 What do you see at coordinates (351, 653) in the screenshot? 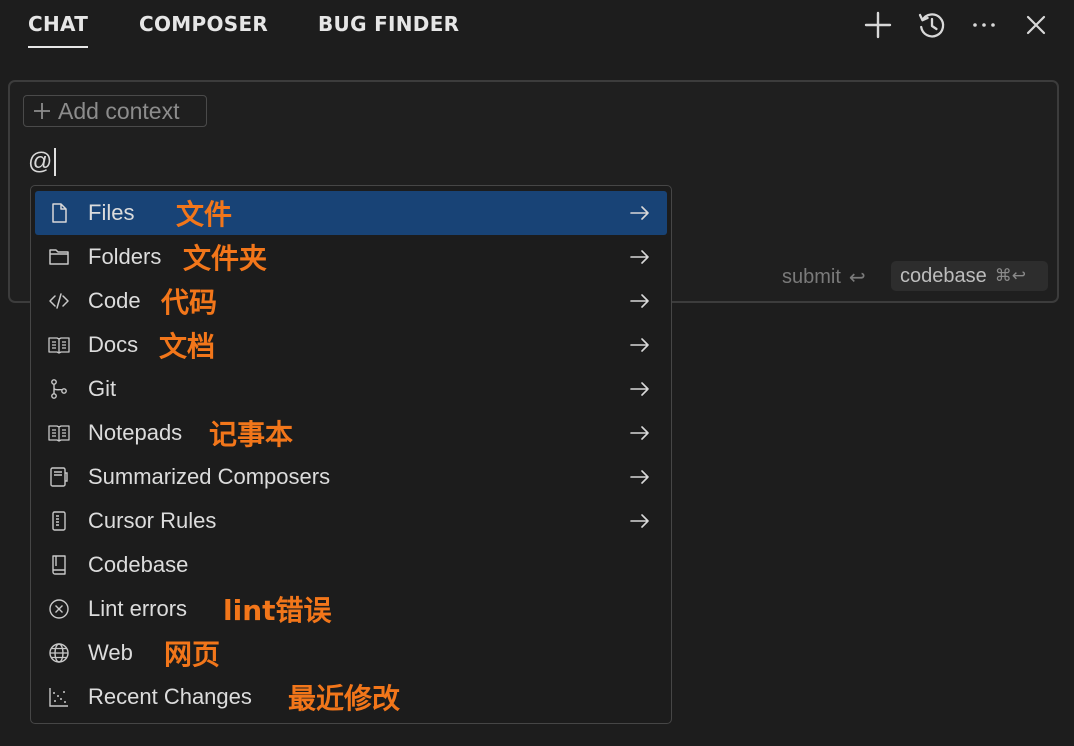
I see `menu-item-web: Web 网页` at bounding box center [351, 653].